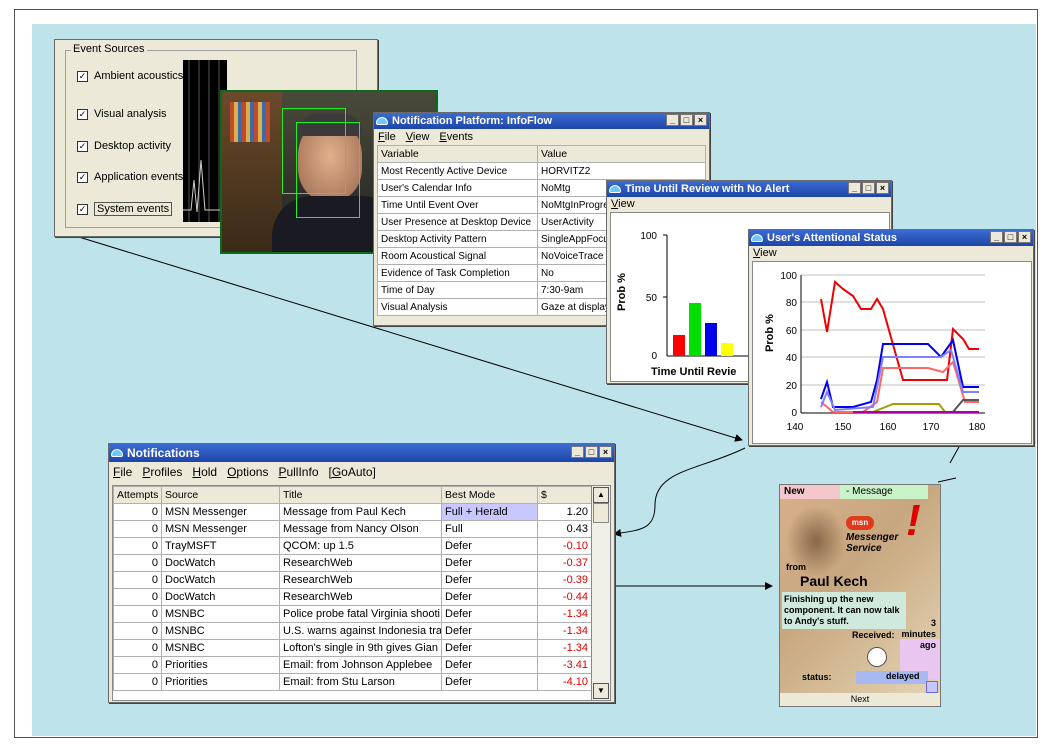 The image size is (1048, 749). What do you see at coordinates (220, 546) in the screenshot?
I see `source-cell: TrayMSFT` at bounding box center [220, 546].